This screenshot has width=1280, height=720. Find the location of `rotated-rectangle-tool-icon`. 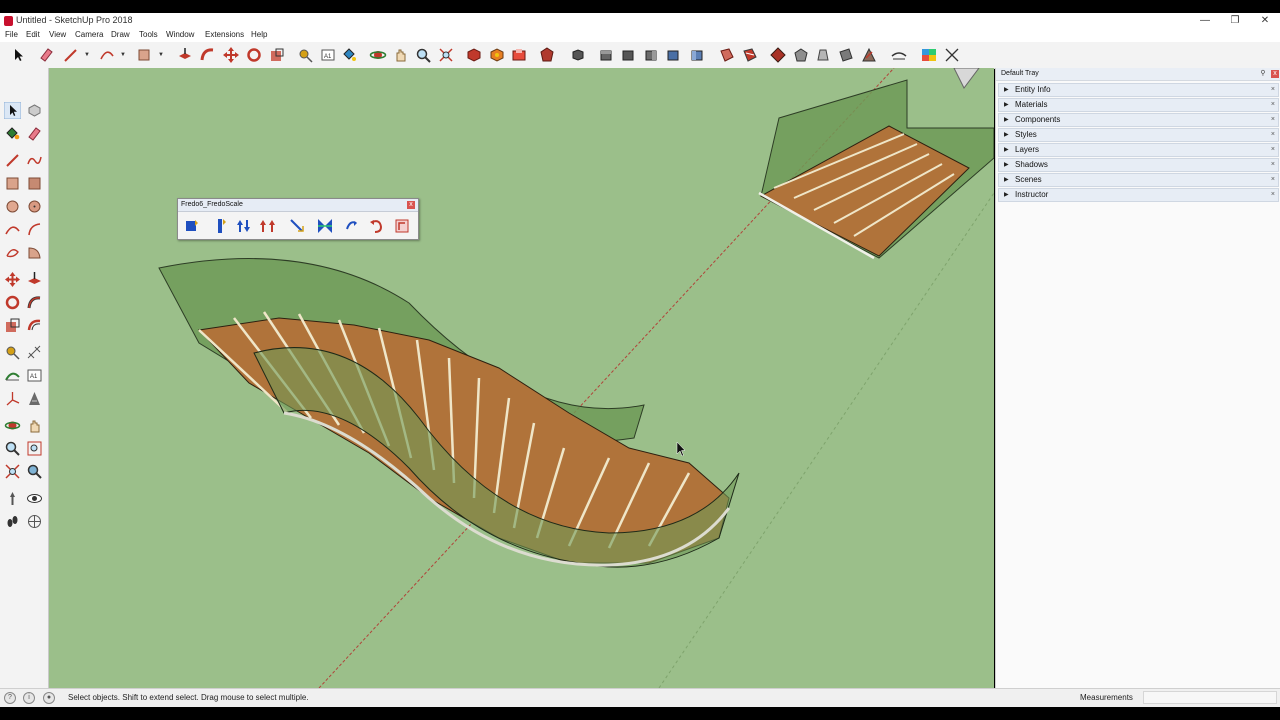

rotated-rectangle-tool-icon is located at coordinates (34, 183).